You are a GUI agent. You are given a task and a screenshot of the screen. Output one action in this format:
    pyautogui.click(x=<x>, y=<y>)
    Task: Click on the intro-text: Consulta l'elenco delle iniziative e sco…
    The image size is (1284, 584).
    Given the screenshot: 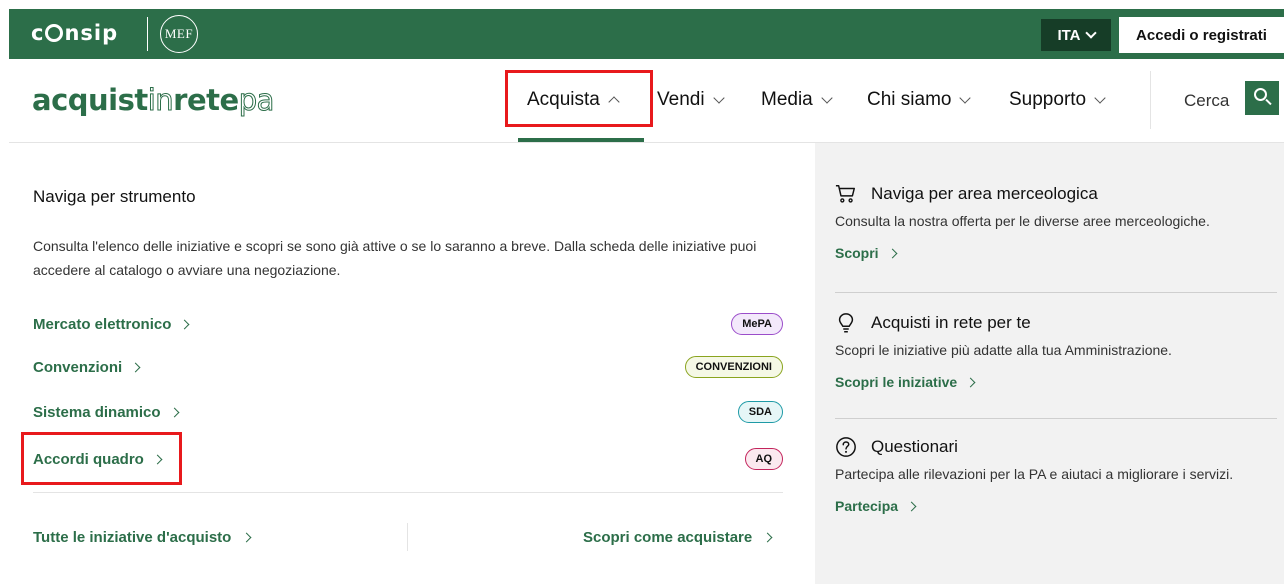 What is the action you would take?
    pyautogui.click(x=395, y=258)
    